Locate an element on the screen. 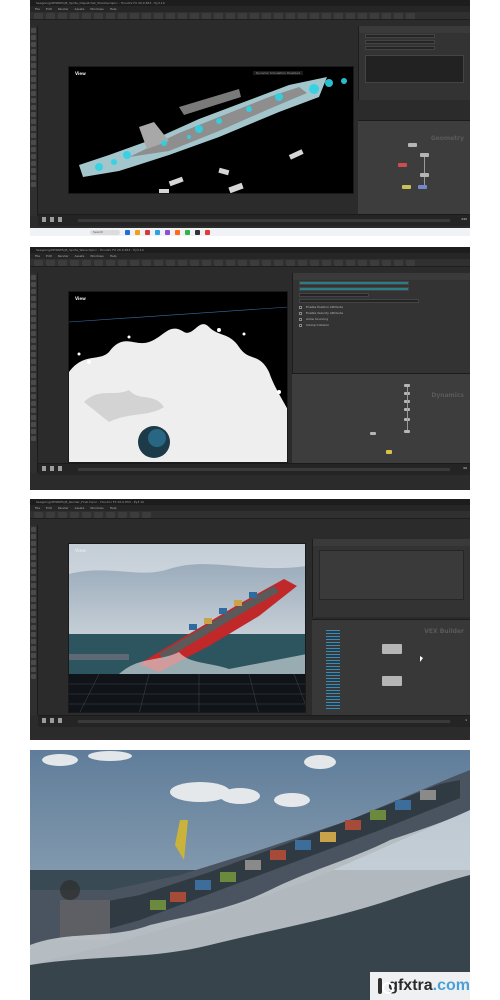  camera-icon is located at coordinates (33, 340).